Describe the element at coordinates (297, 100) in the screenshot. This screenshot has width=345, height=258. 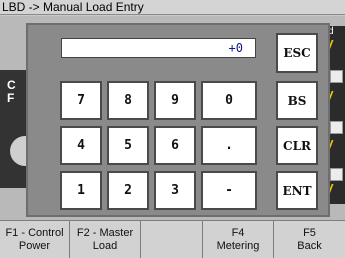
I see `backspace-button: BS` at that location.